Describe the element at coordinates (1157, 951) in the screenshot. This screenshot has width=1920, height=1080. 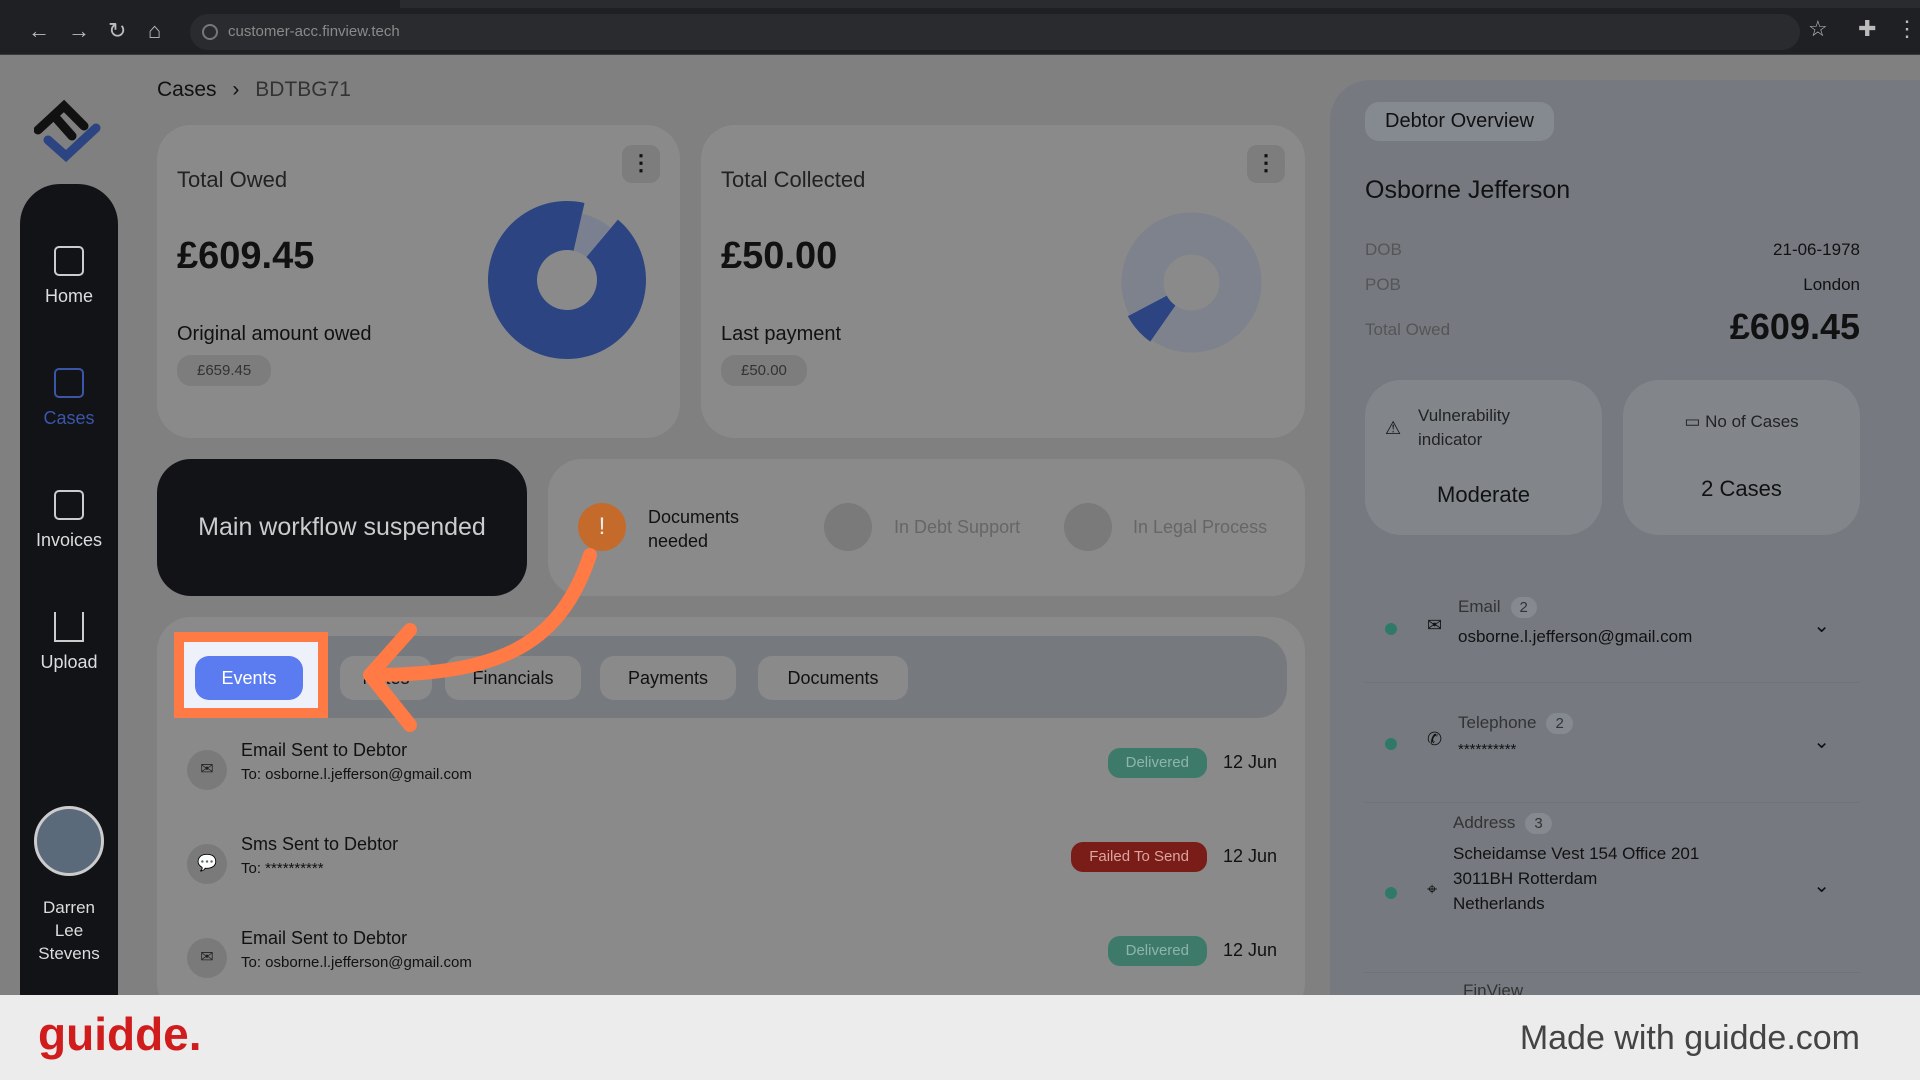
I see `status-badge: Delivered` at that location.